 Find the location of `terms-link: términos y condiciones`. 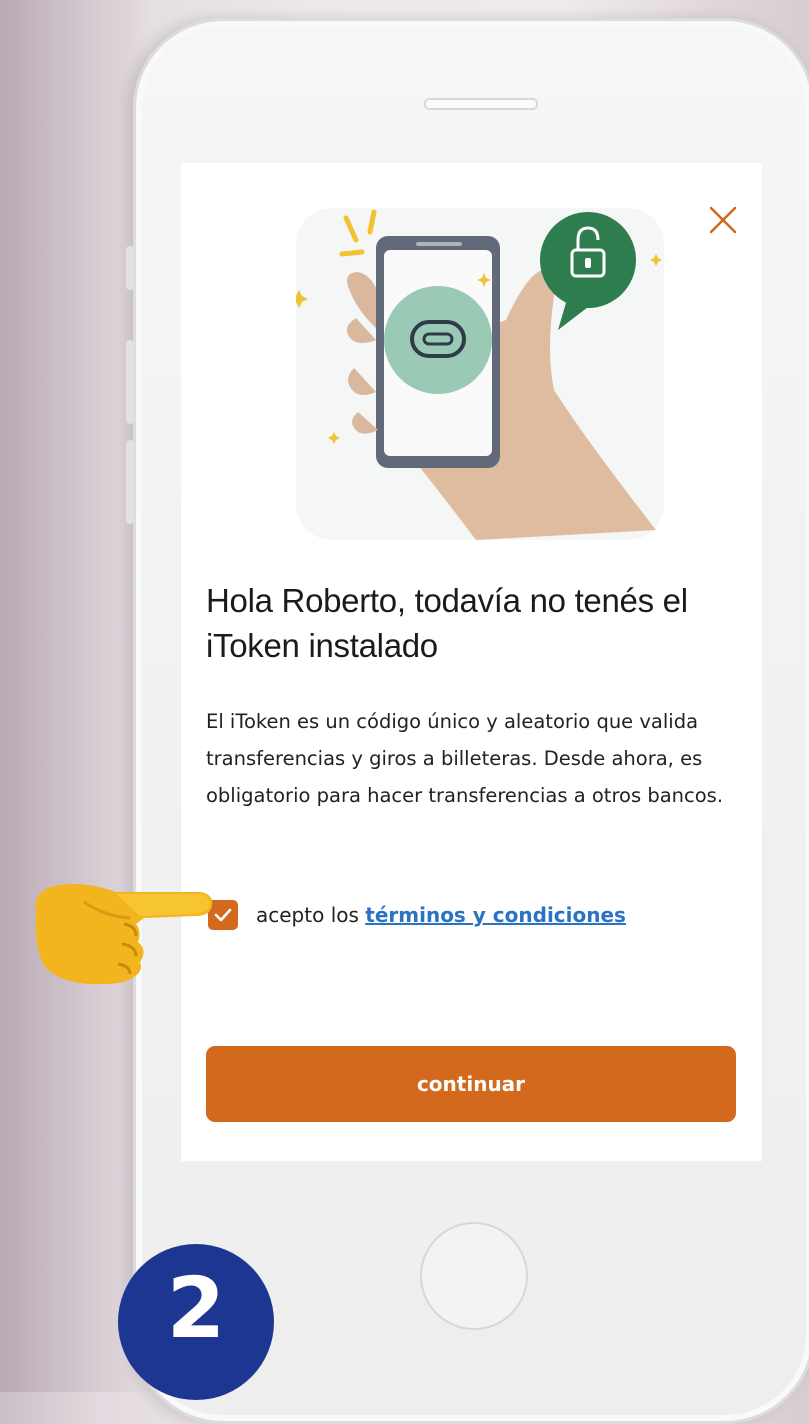

terms-link: términos y condiciones is located at coordinates (495, 915).